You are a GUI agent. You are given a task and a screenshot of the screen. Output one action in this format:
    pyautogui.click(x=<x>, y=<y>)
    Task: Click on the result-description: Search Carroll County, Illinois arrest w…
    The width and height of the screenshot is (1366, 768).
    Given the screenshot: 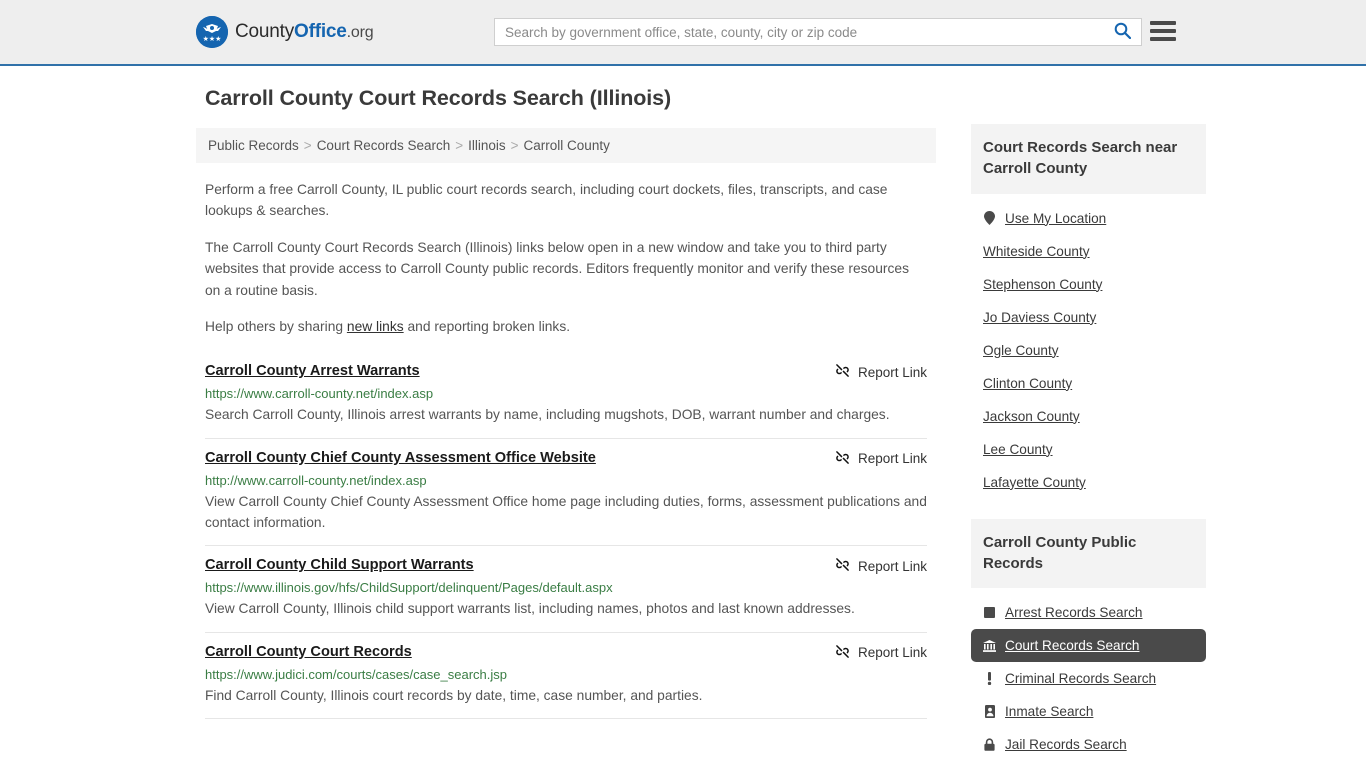 What is the action you would take?
    pyautogui.click(x=547, y=415)
    